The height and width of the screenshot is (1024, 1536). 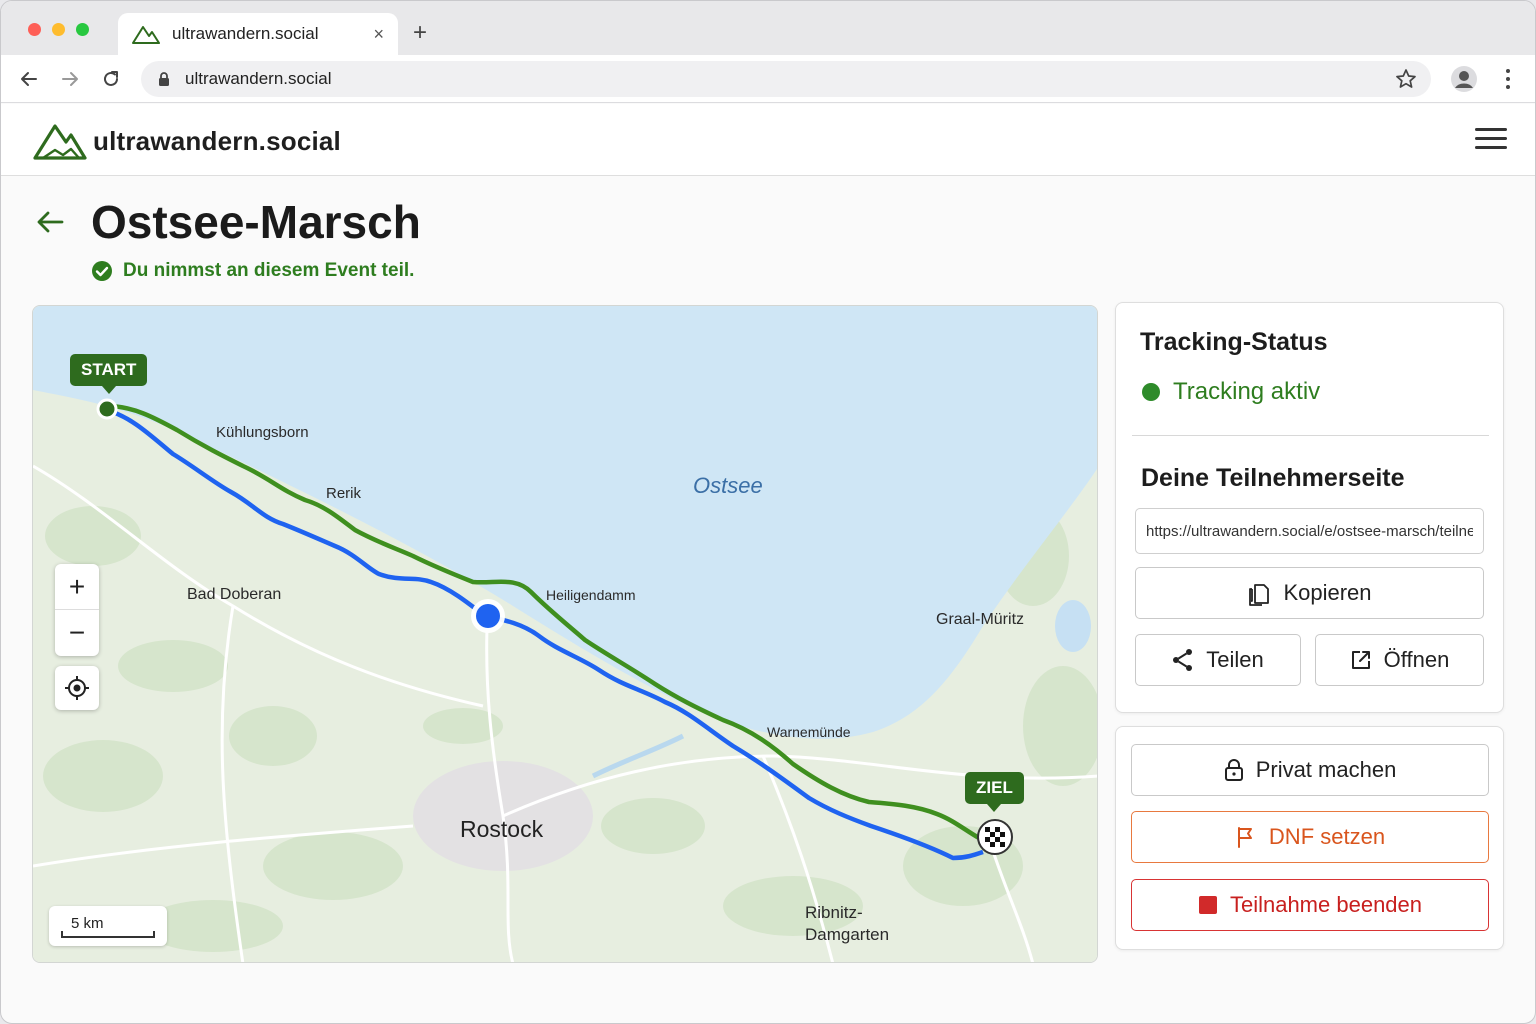 What do you see at coordinates (1073, 626) in the screenshot?
I see `lake` at bounding box center [1073, 626].